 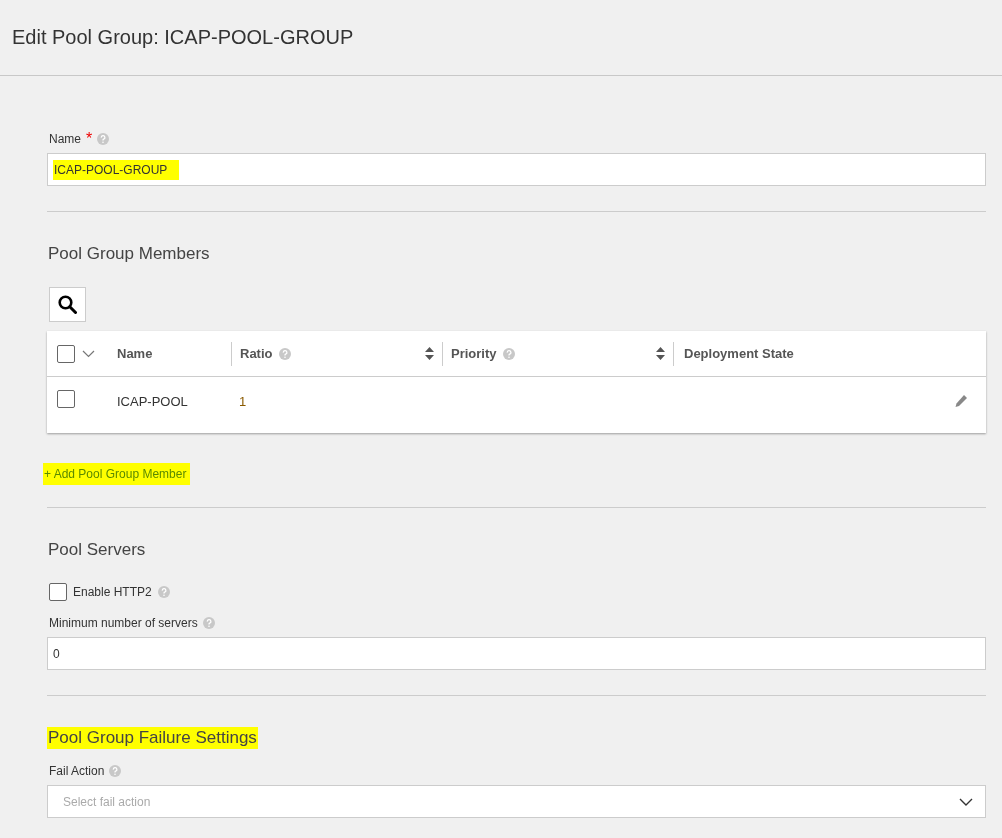 What do you see at coordinates (256, 353) in the screenshot?
I see `column-header: Ratio` at bounding box center [256, 353].